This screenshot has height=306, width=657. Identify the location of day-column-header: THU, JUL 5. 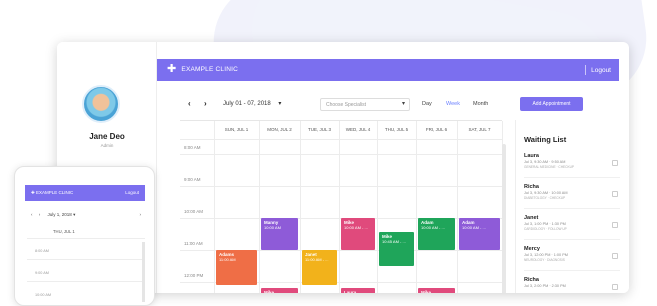
(396, 129).